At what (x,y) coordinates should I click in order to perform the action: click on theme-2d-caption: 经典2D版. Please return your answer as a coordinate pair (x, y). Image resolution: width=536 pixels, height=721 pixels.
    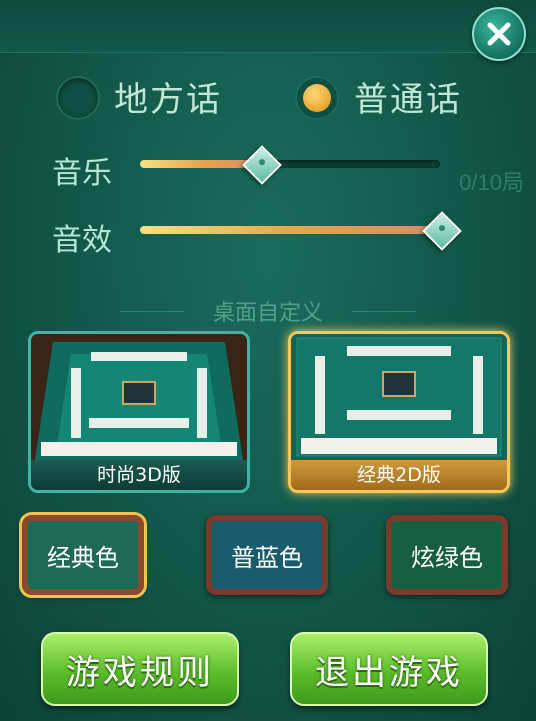
    Looking at the image, I should click on (399, 475).